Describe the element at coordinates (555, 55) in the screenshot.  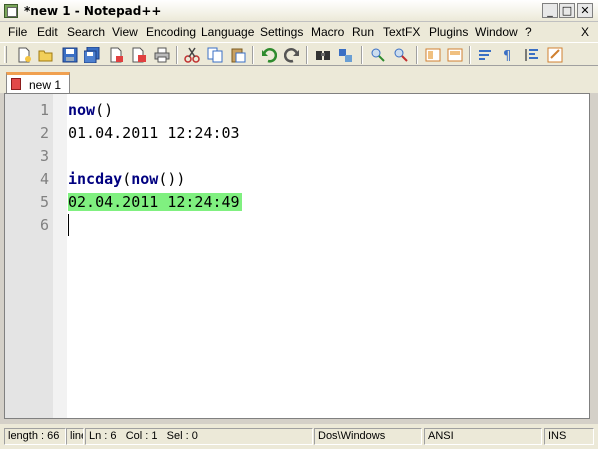
I see `user-define-icon` at that location.